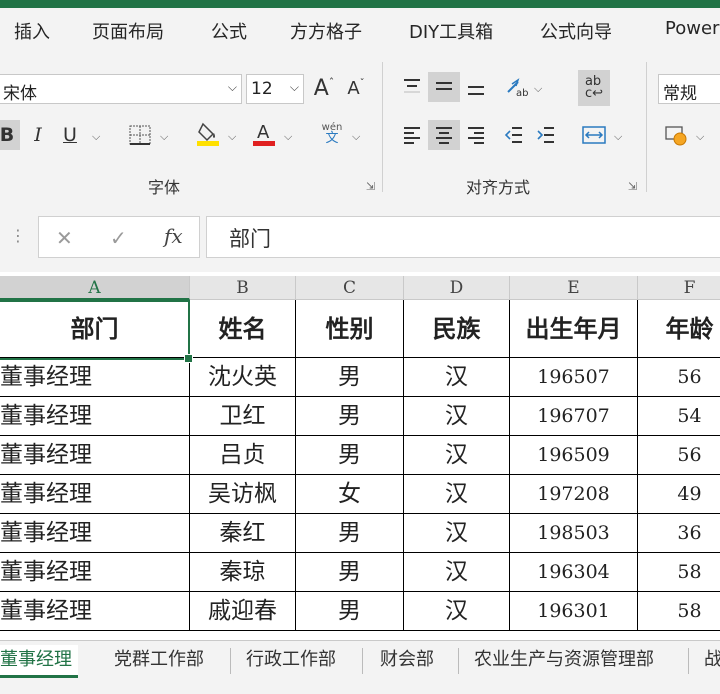 Image resolution: width=720 pixels, height=694 pixels. What do you see at coordinates (574, 455) in the screenshot?
I see `cell-birth-month: 196509` at bounding box center [574, 455].